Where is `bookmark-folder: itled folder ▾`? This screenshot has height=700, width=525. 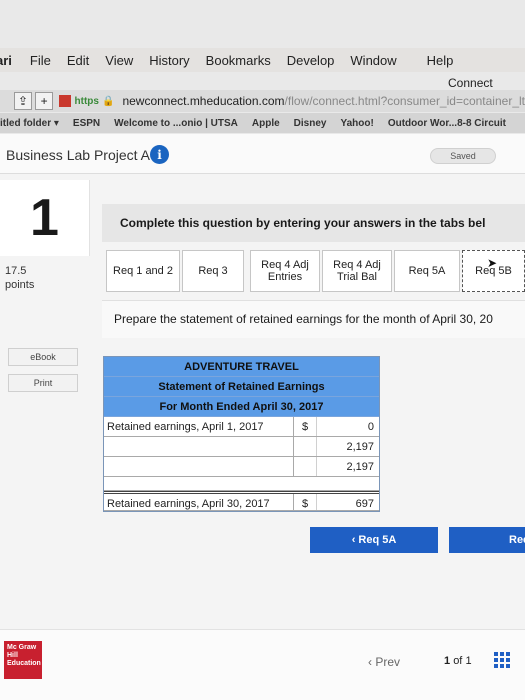
bookmark-folder: itled folder ▾ is located at coordinates (29, 123).